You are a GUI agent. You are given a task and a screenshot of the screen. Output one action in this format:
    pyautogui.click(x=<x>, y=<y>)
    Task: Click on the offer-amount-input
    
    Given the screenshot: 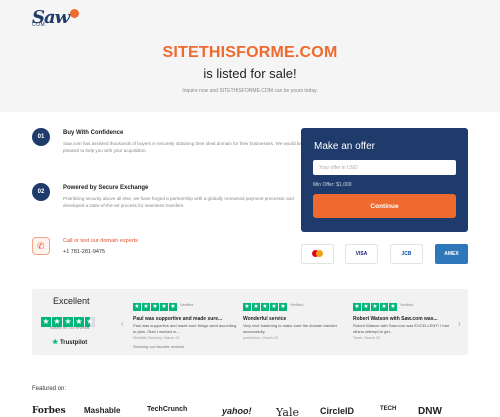 What is the action you would take?
    pyautogui.click(x=384, y=167)
    